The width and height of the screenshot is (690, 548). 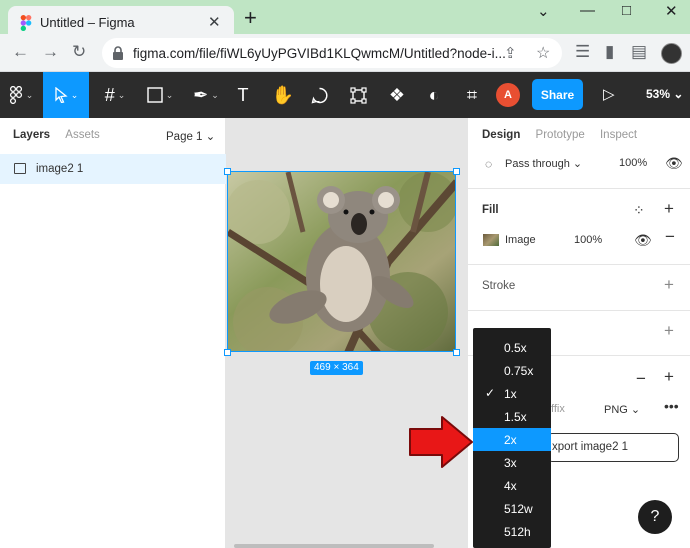 I want to click on menu-item-512w: 512w, so click(x=512, y=508).